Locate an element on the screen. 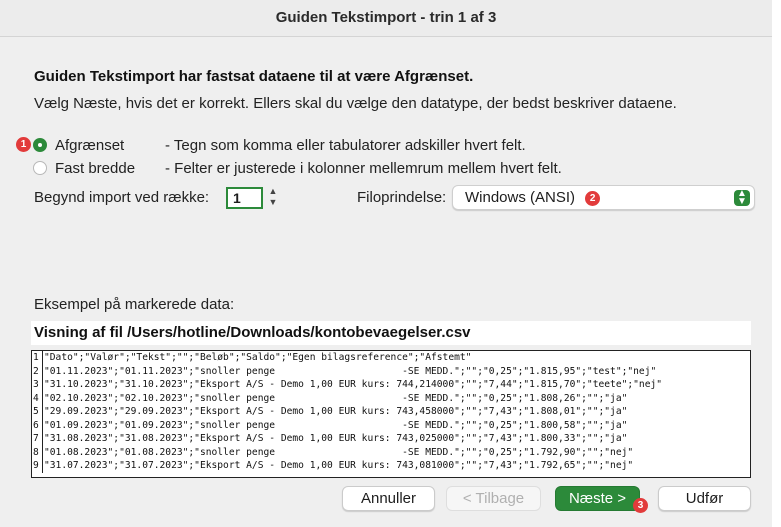 The width and height of the screenshot is (781, 527). row-number: 8 is located at coordinates (37, 452).